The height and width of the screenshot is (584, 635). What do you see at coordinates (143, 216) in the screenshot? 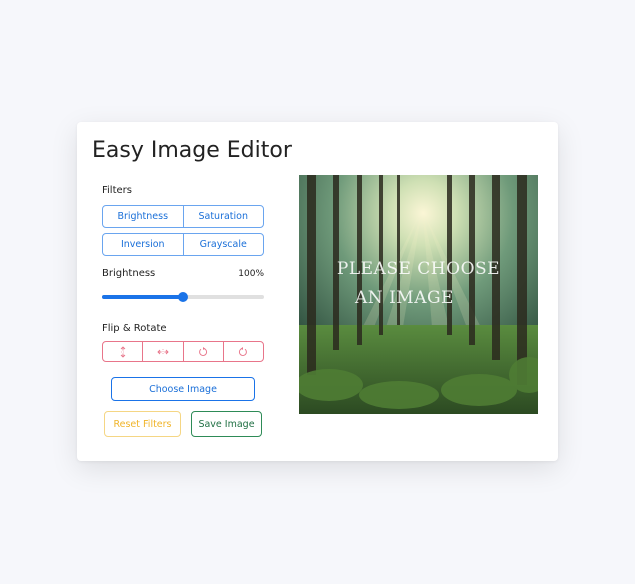
I see `brightness-button: Brightness` at bounding box center [143, 216].